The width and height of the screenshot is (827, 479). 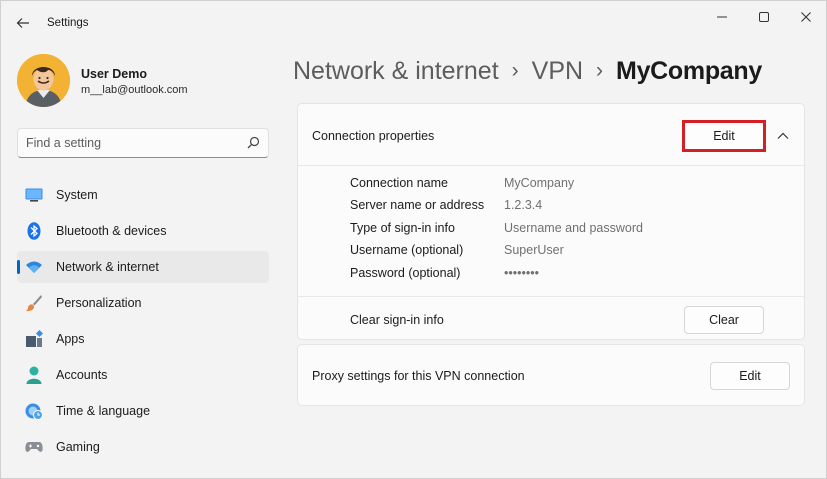 What do you see at coordinates (82, 375) in the screenshot?
I see `sidebar-item-label: Accounts` at bounding box center [82, 375].